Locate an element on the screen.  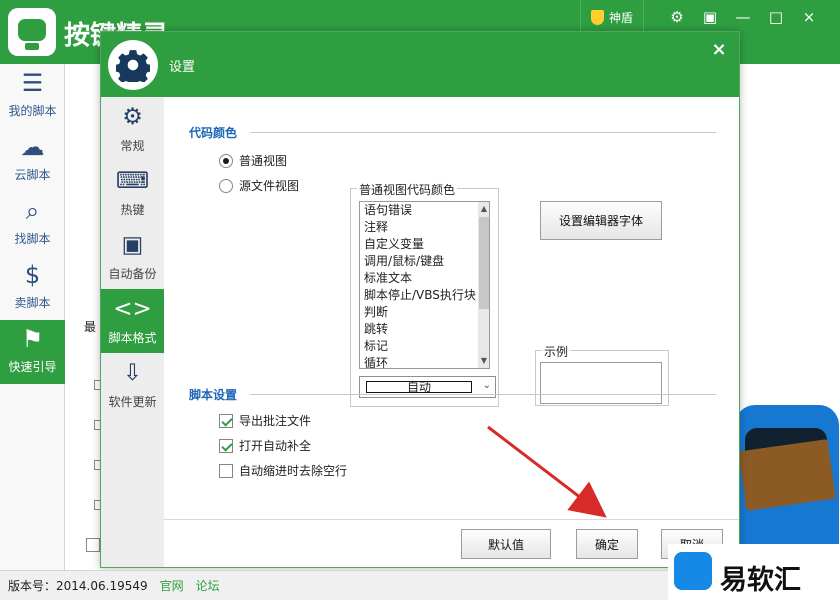
footer-divider is located at coordinates (451, 519).